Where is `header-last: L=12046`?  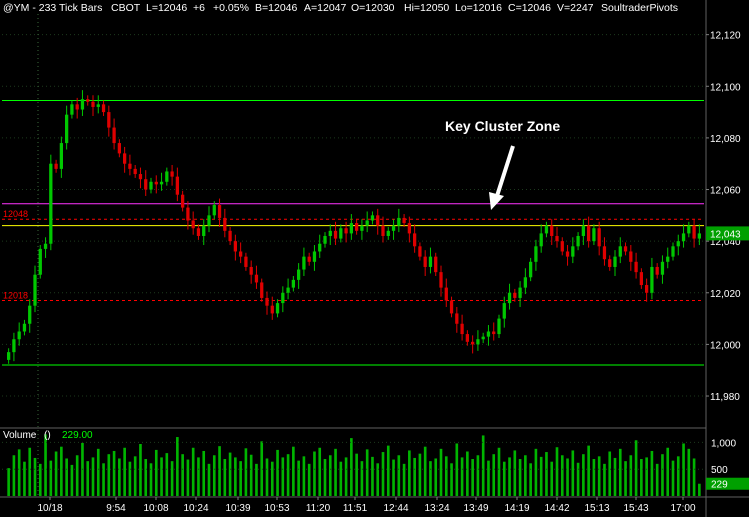 header-last: L=12046 is located at coordinates (166, 8).